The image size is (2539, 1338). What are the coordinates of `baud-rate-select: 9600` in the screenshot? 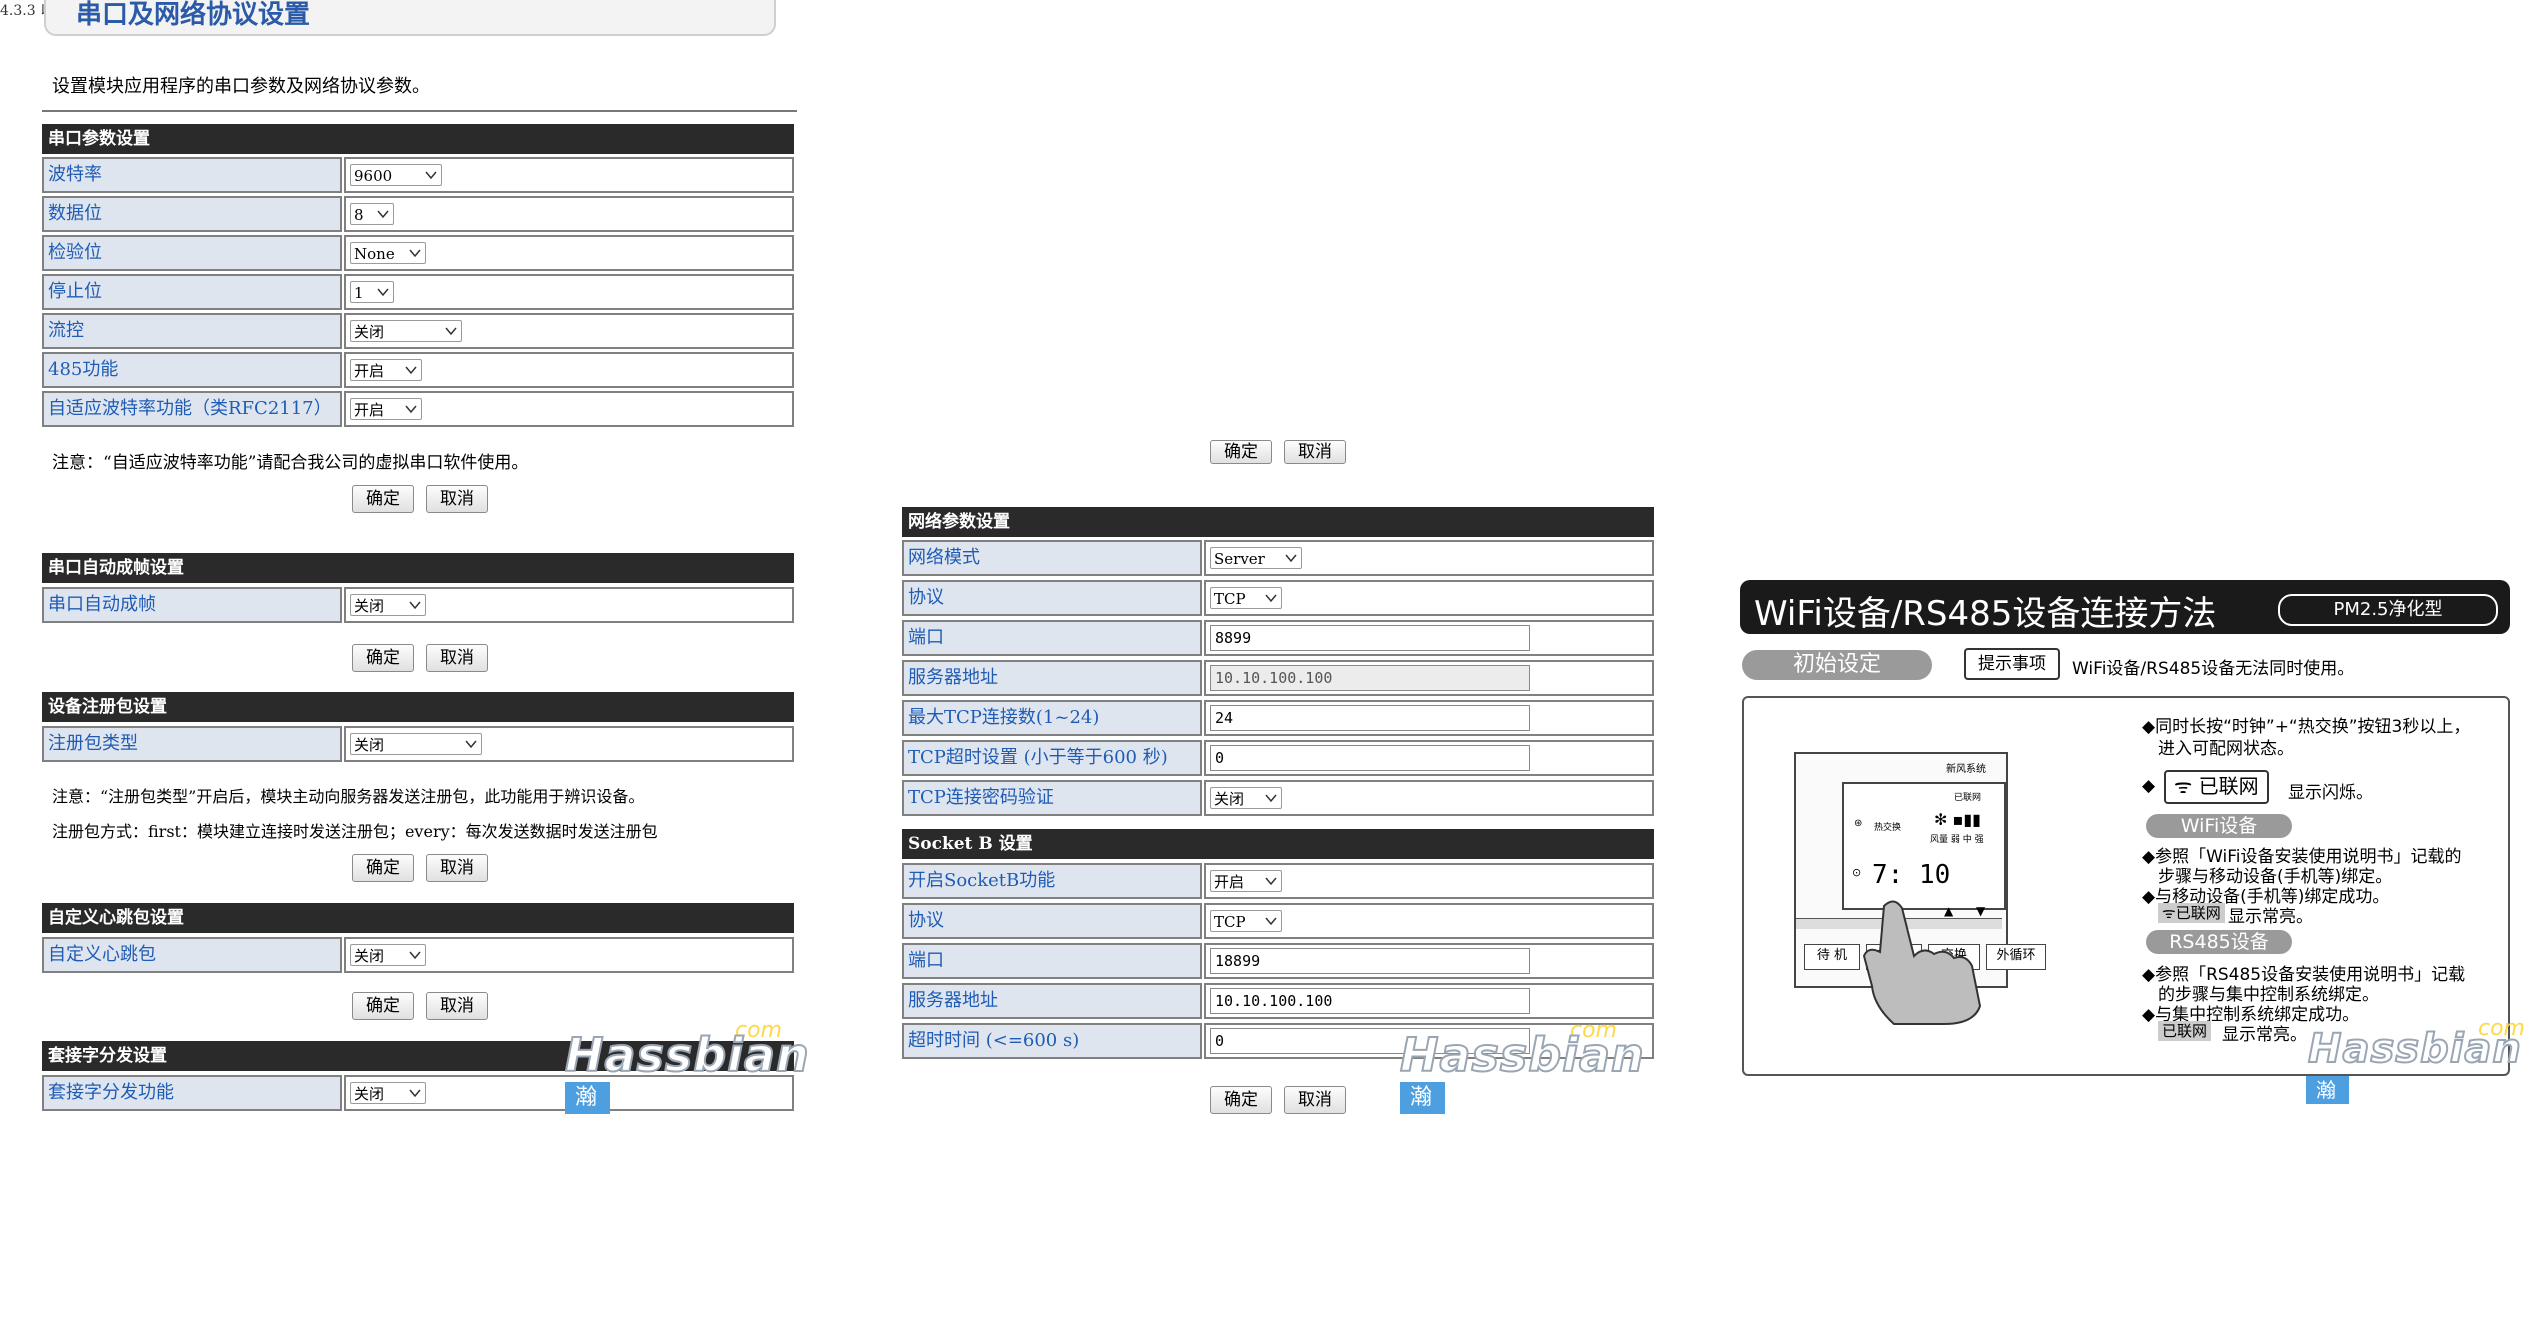 It's located at (396, 175).